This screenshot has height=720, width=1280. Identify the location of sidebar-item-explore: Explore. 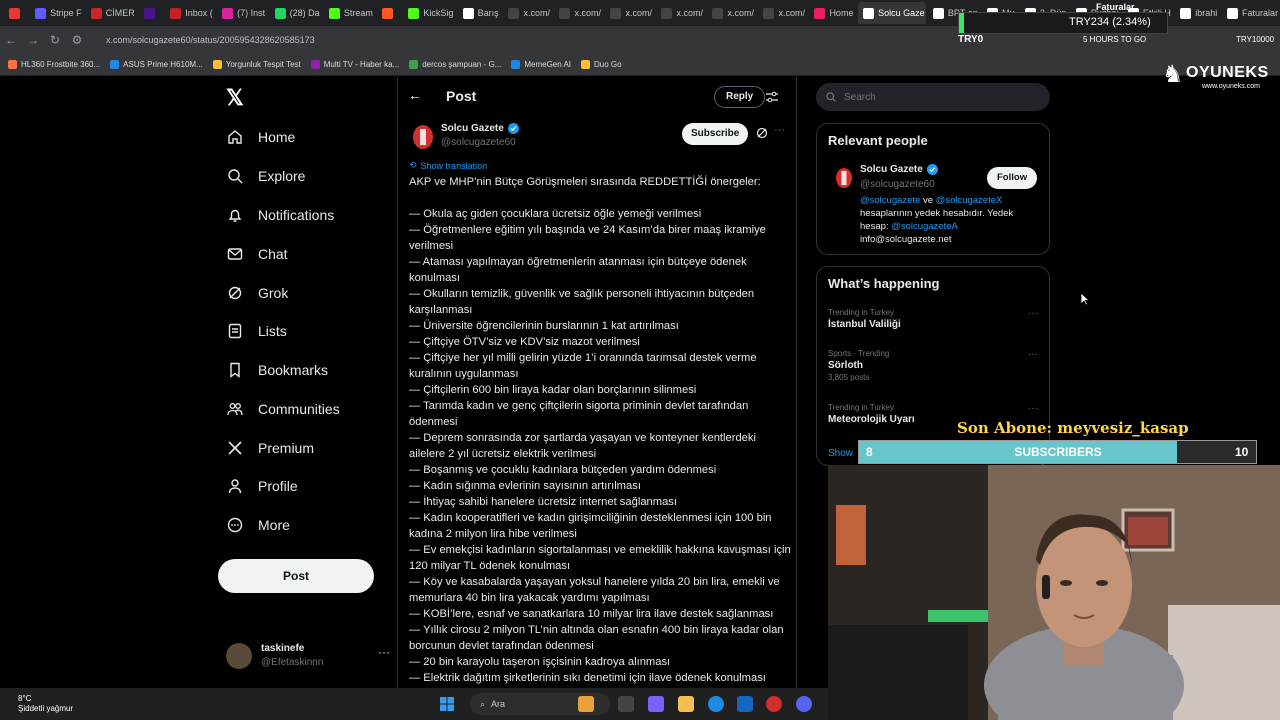
(265, 176).